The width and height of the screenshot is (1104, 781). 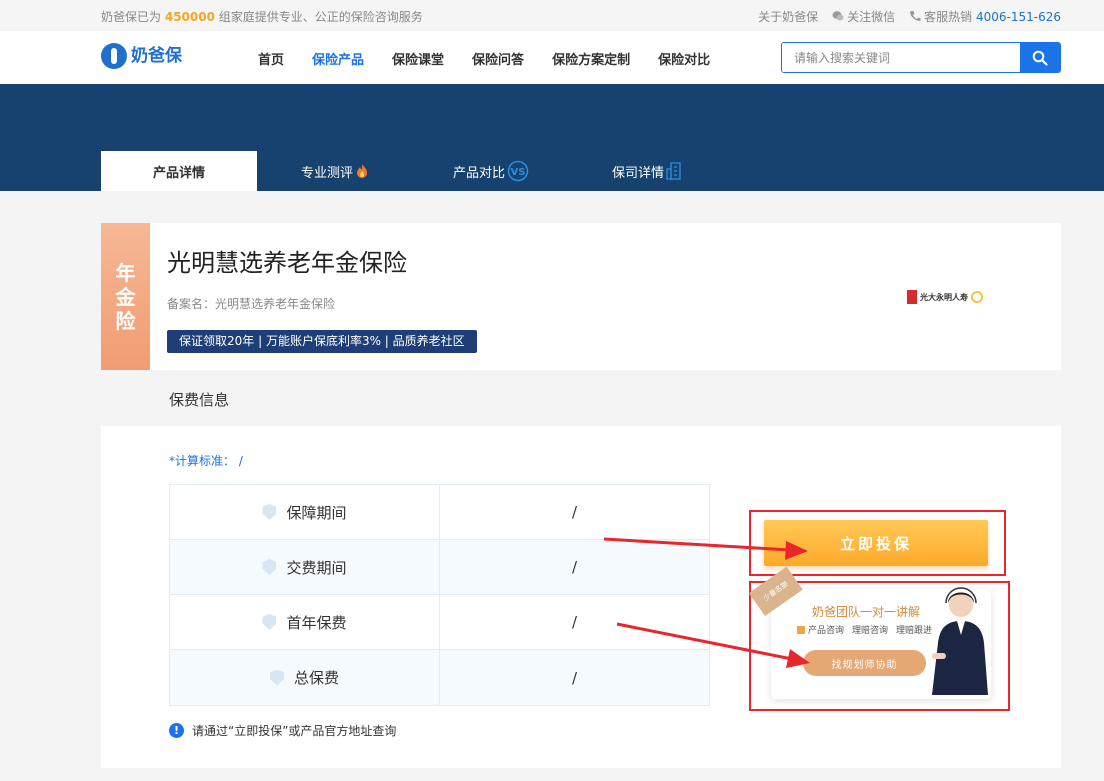 I want to click on help-item: 产品咨询, so click(x=820, y=629).